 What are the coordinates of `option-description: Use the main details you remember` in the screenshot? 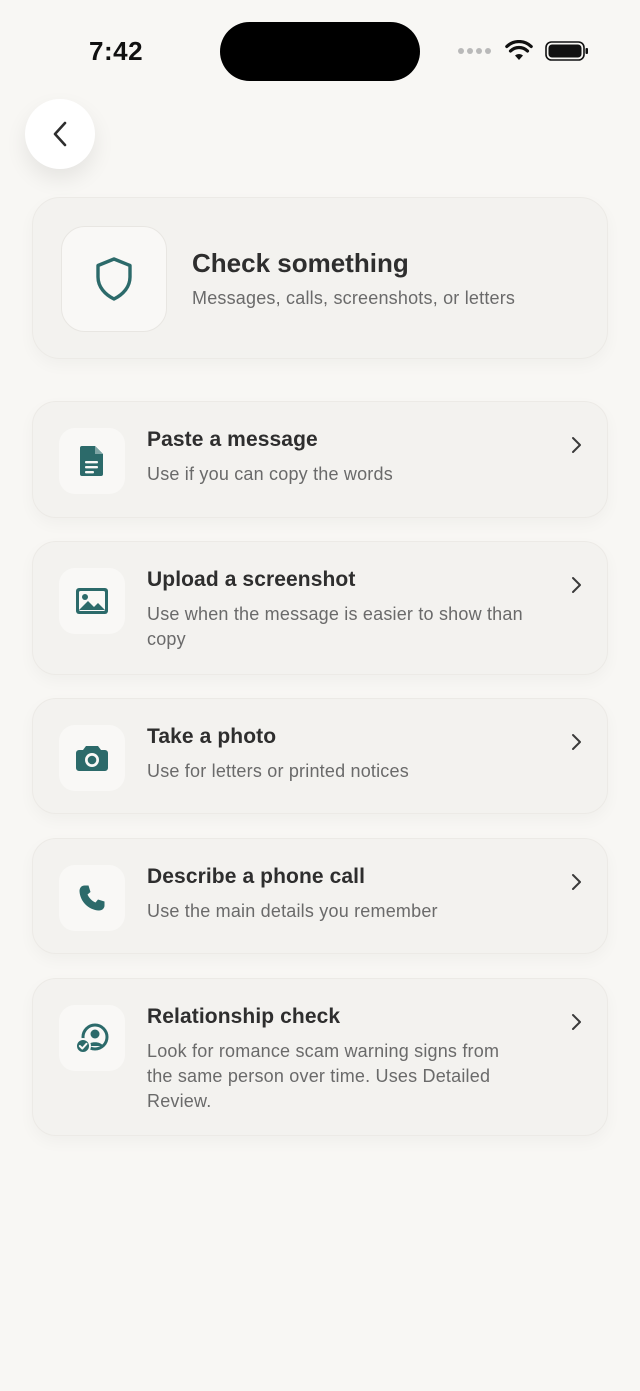 It's located at (292, 911).